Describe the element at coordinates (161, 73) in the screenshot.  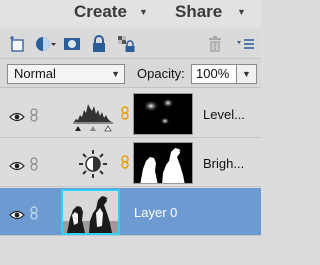
I see `opacity-label: Opacity:` at that location.